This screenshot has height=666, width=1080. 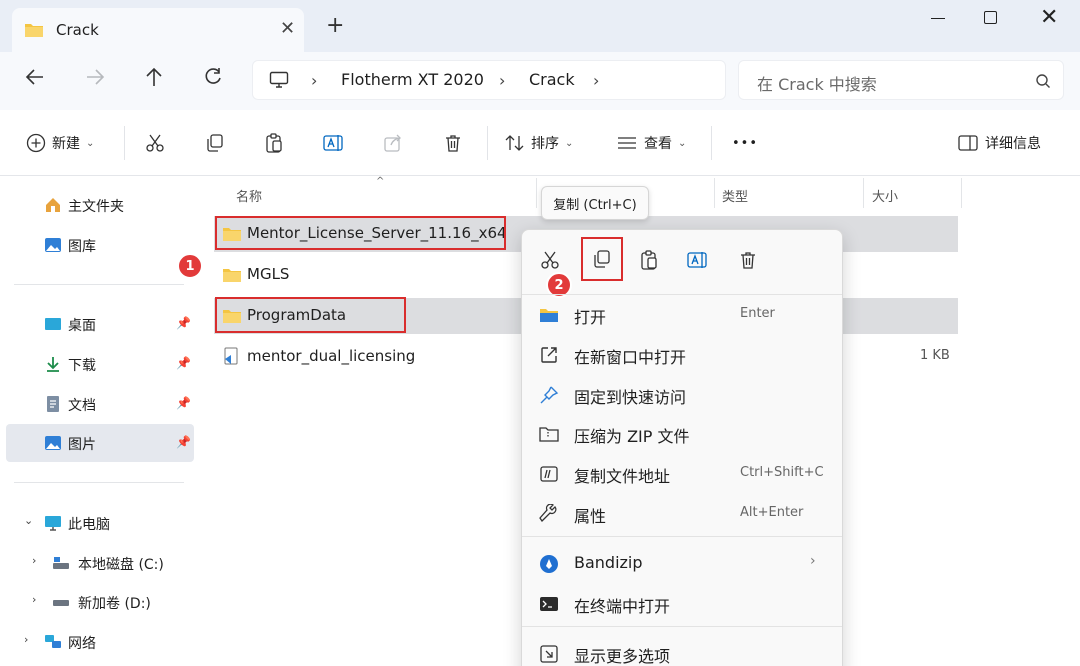 What do you see at coordinates (53, 205) in the screenshot?
I see `home-icon` at bounding box center [53, 205].